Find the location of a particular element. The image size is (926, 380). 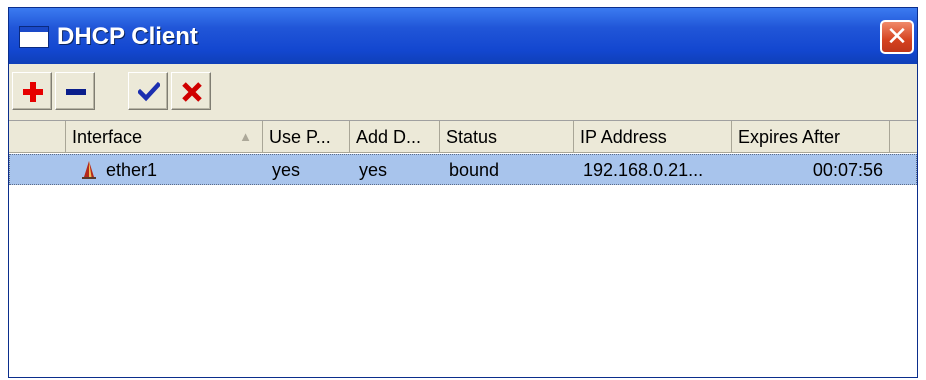

column-header-flags is located at coordinates (37, 137).